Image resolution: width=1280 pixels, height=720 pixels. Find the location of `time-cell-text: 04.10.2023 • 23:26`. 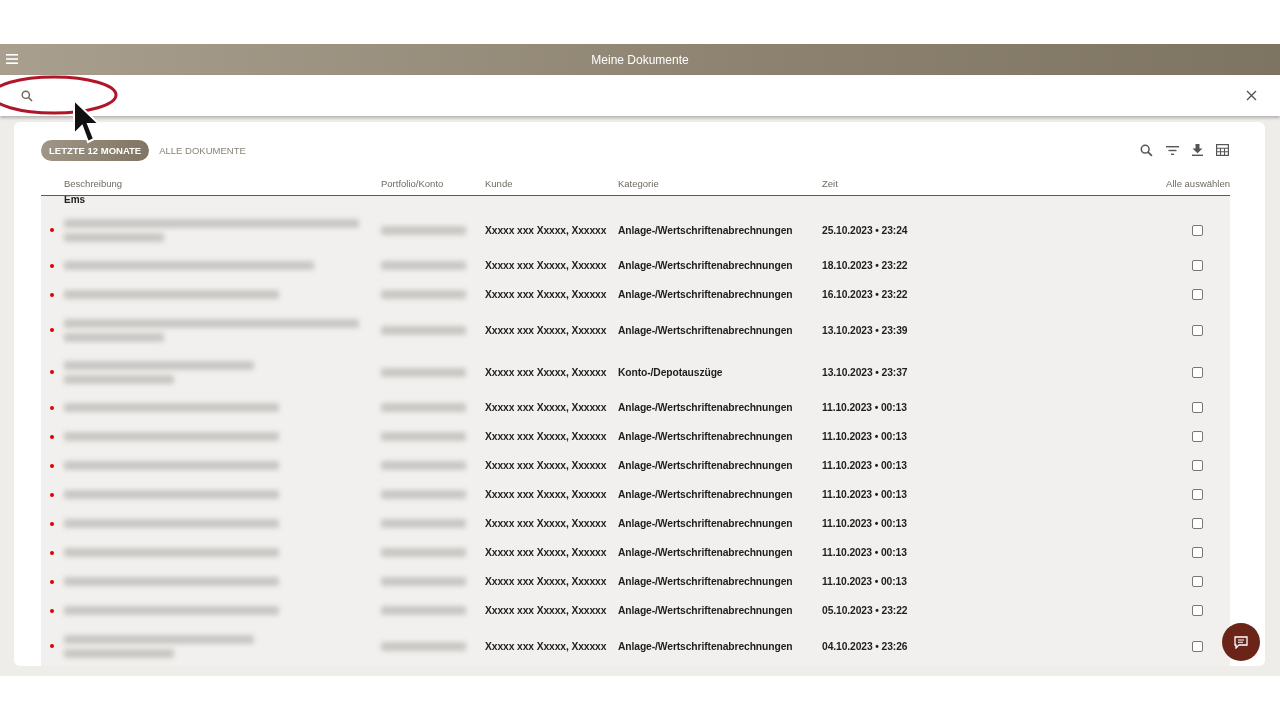

time-cell-text: 04.10.2023 • 23:26 is located at coordinates (865, 646).